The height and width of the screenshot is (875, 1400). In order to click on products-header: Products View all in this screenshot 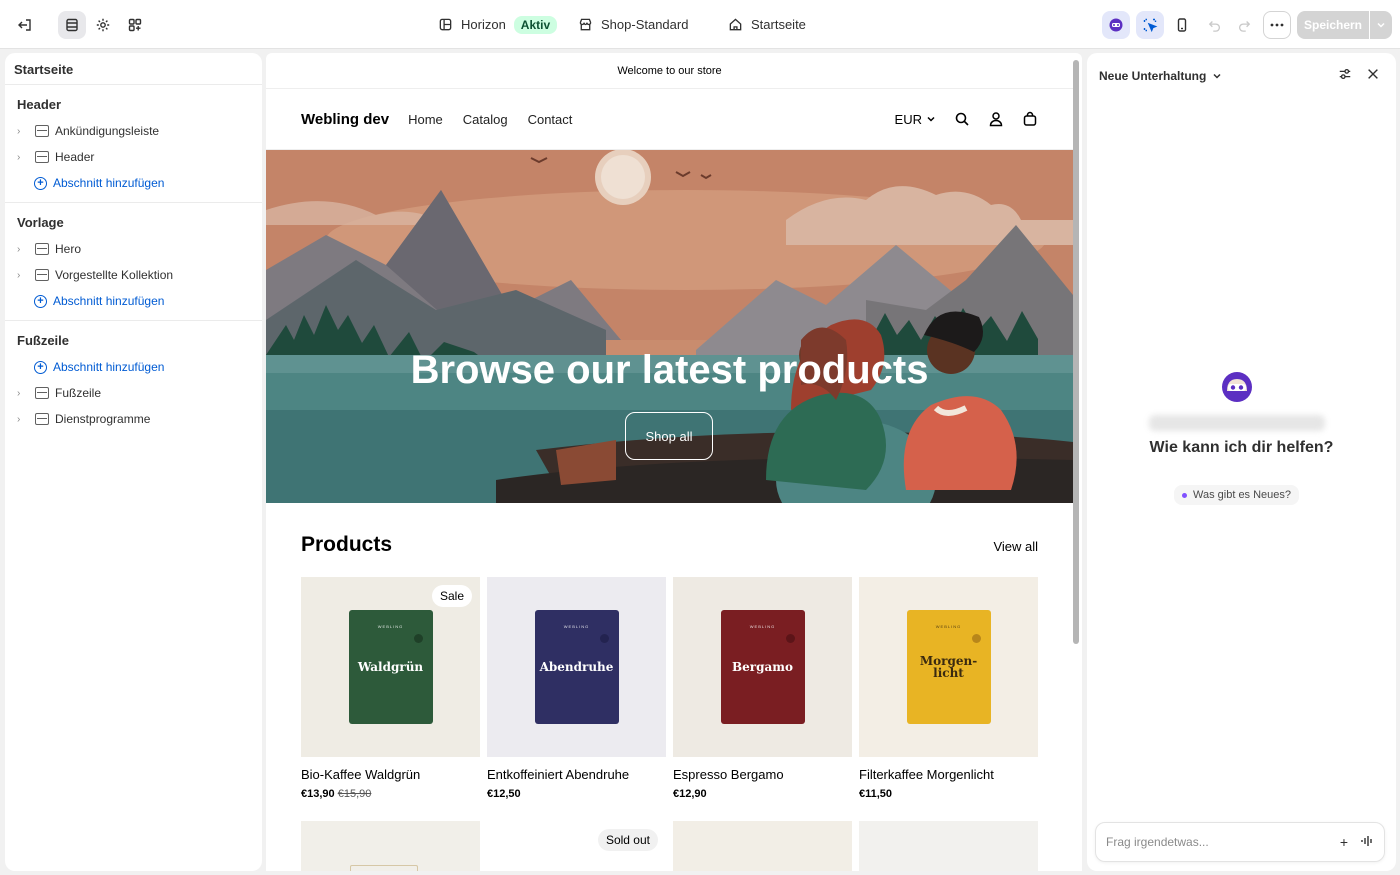, I will do `click(669, 545)`.